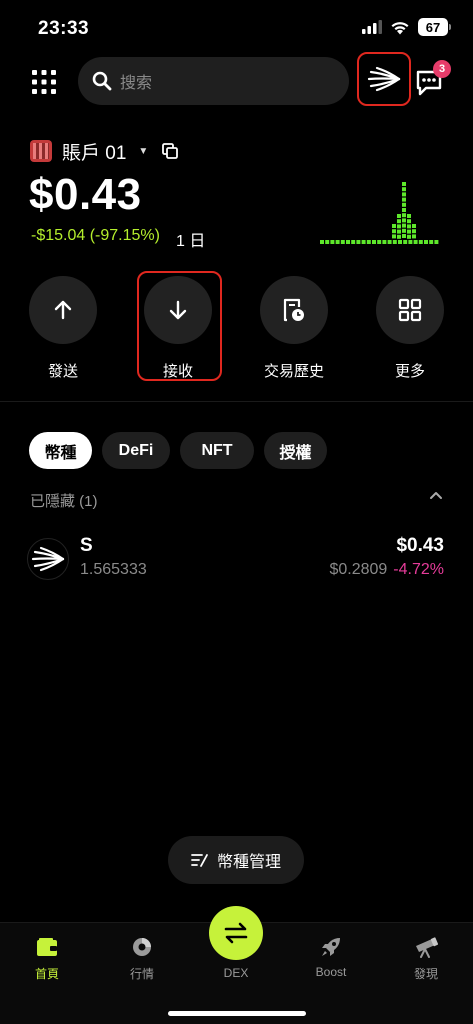  What do you see at coordinates (95, 235) in the screenshot?
I see `pnl-value: -$15.04 (-97.15%)` at bounding box center [95, 235].